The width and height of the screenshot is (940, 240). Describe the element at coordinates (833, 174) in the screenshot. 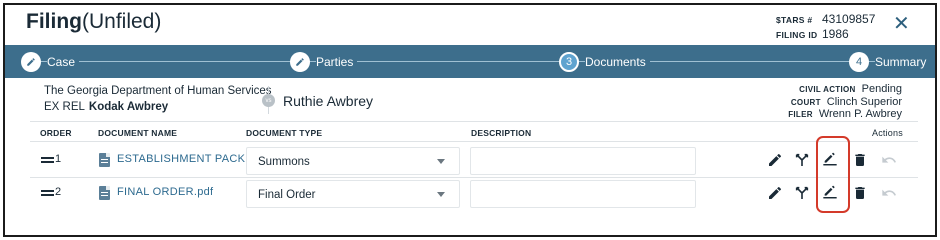

I see `highlight-annotation` at that location.